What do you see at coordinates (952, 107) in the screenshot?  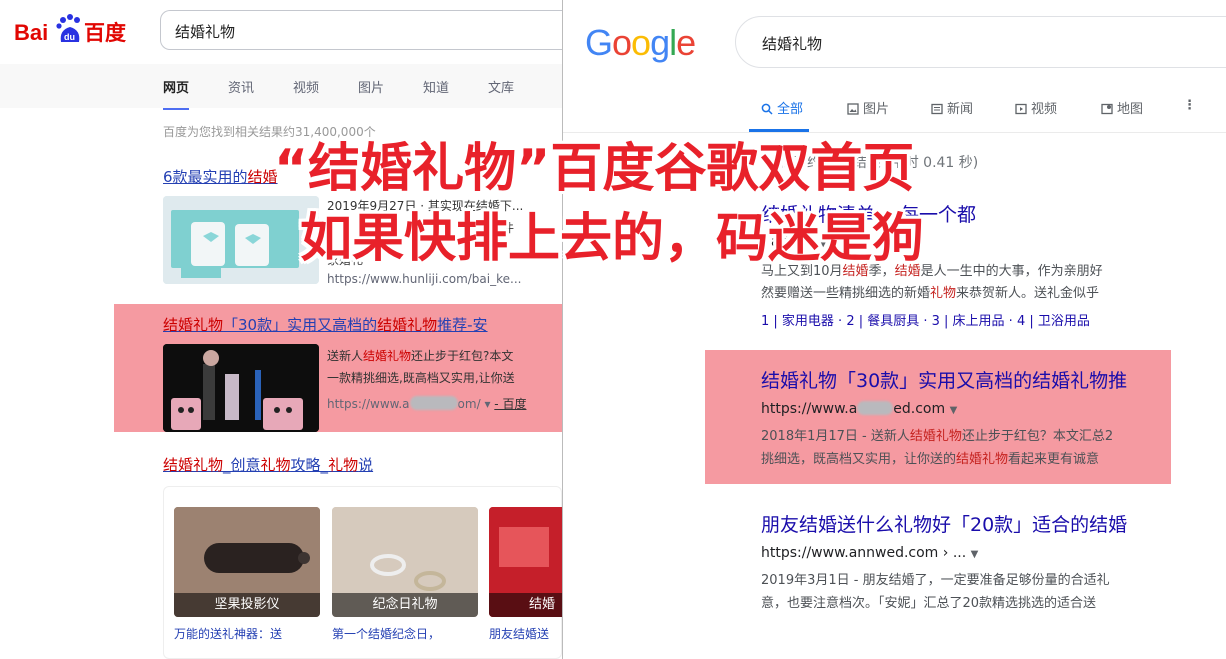 I see `tab-news: 新闻` at bounding box center [952, 107].